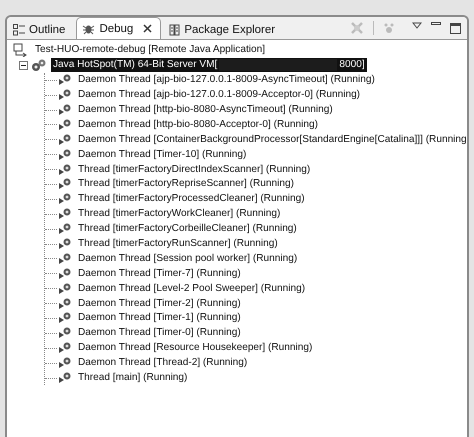 The image size is (474, 437). What do you see at coordinates (174, 30) in the screenshot?
I see `package-icon` at bounding box center [174, 30].